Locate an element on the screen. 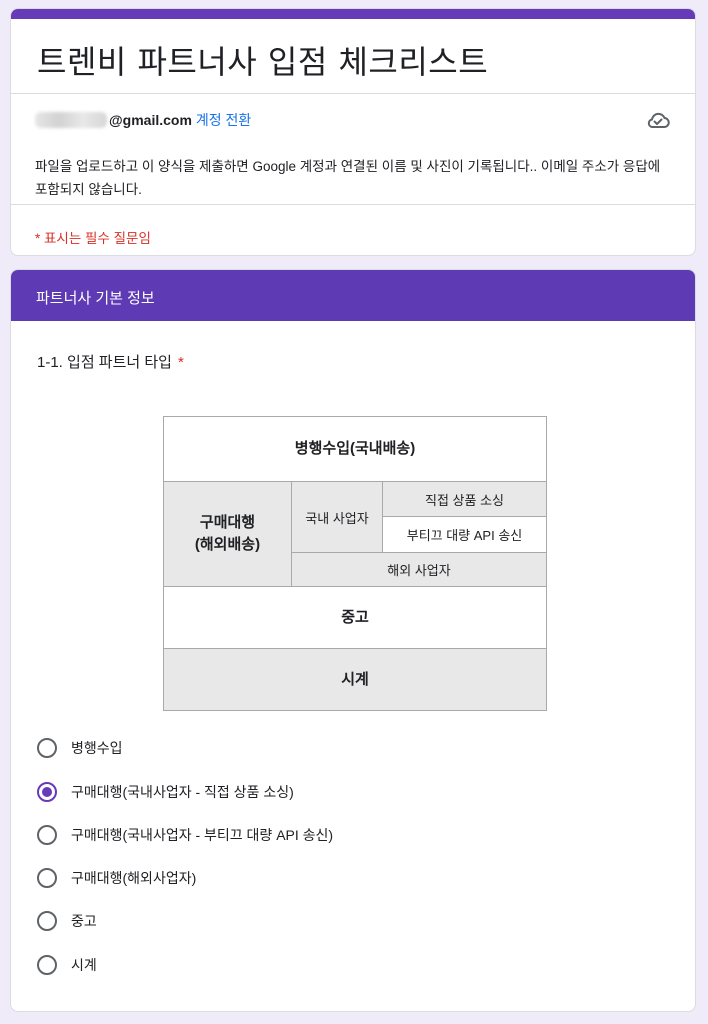  option-label: 구매대행(국내사업자 - 직접 상품 소싱) is located at coordinates (182, 792).